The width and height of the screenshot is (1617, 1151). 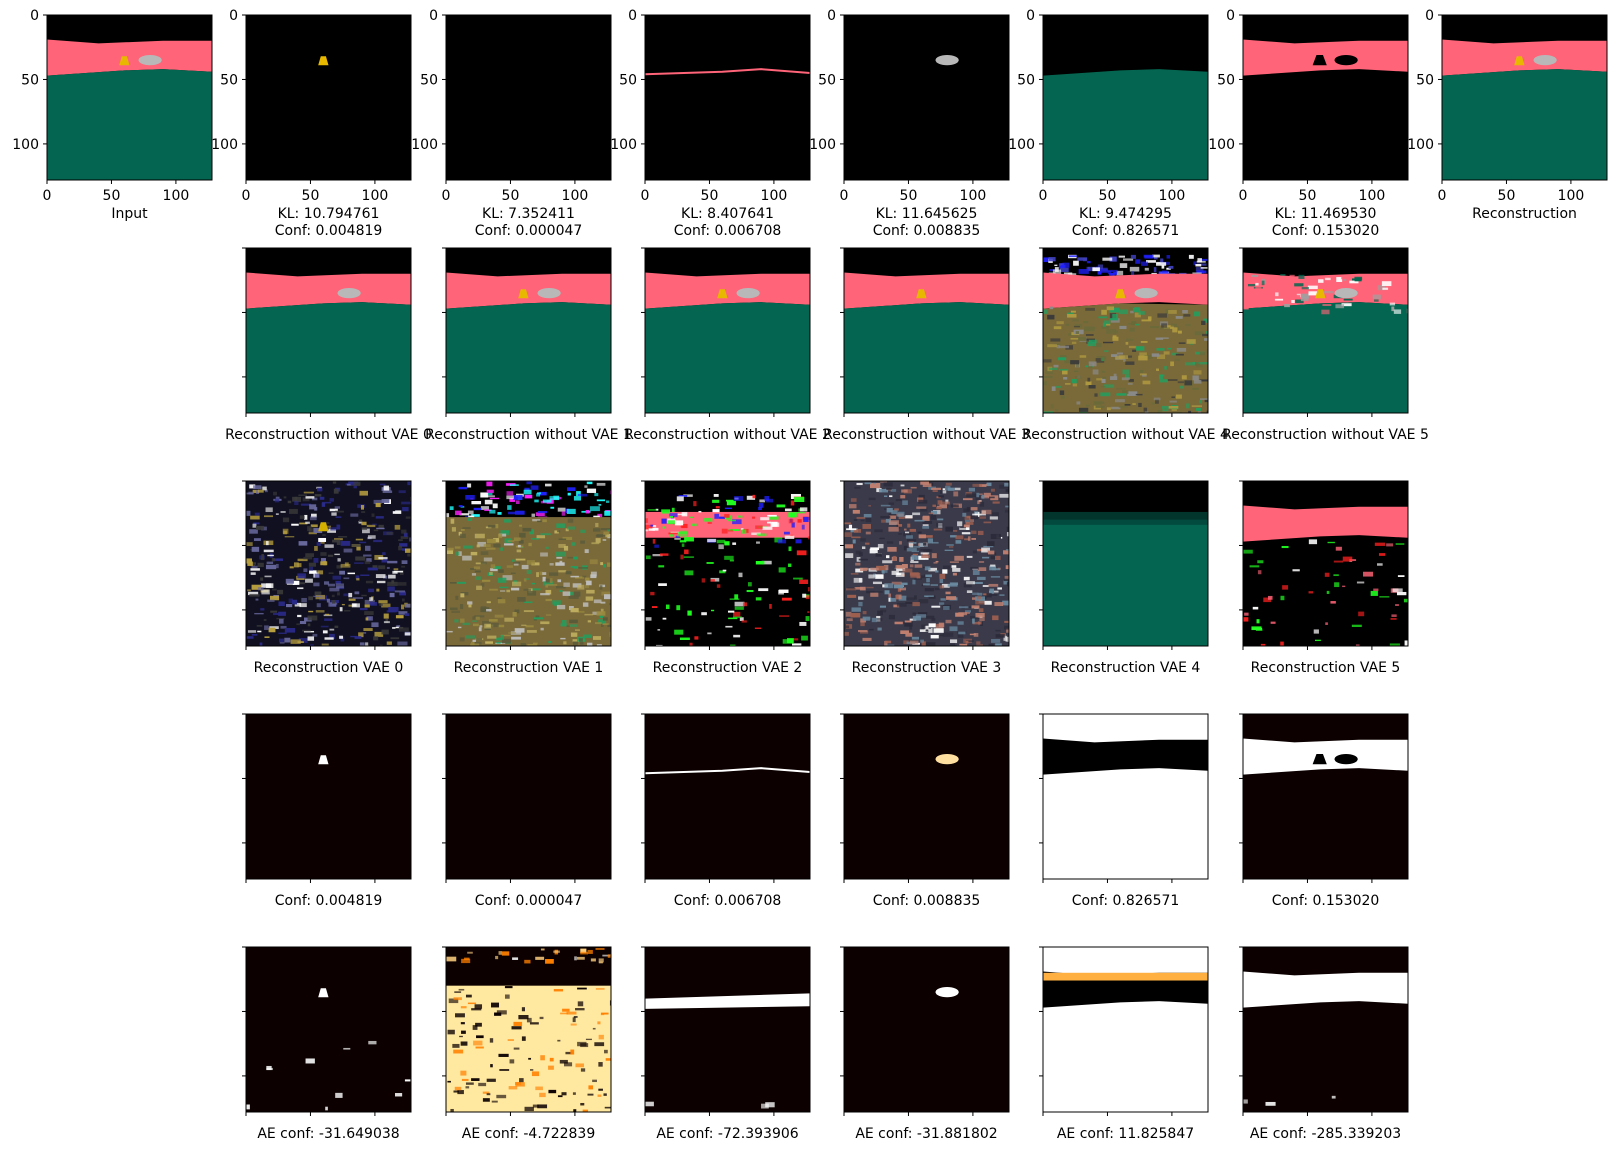 I want to click on panel-without-2: Reconstruction without VAE 2, so click(x=727, y=345).